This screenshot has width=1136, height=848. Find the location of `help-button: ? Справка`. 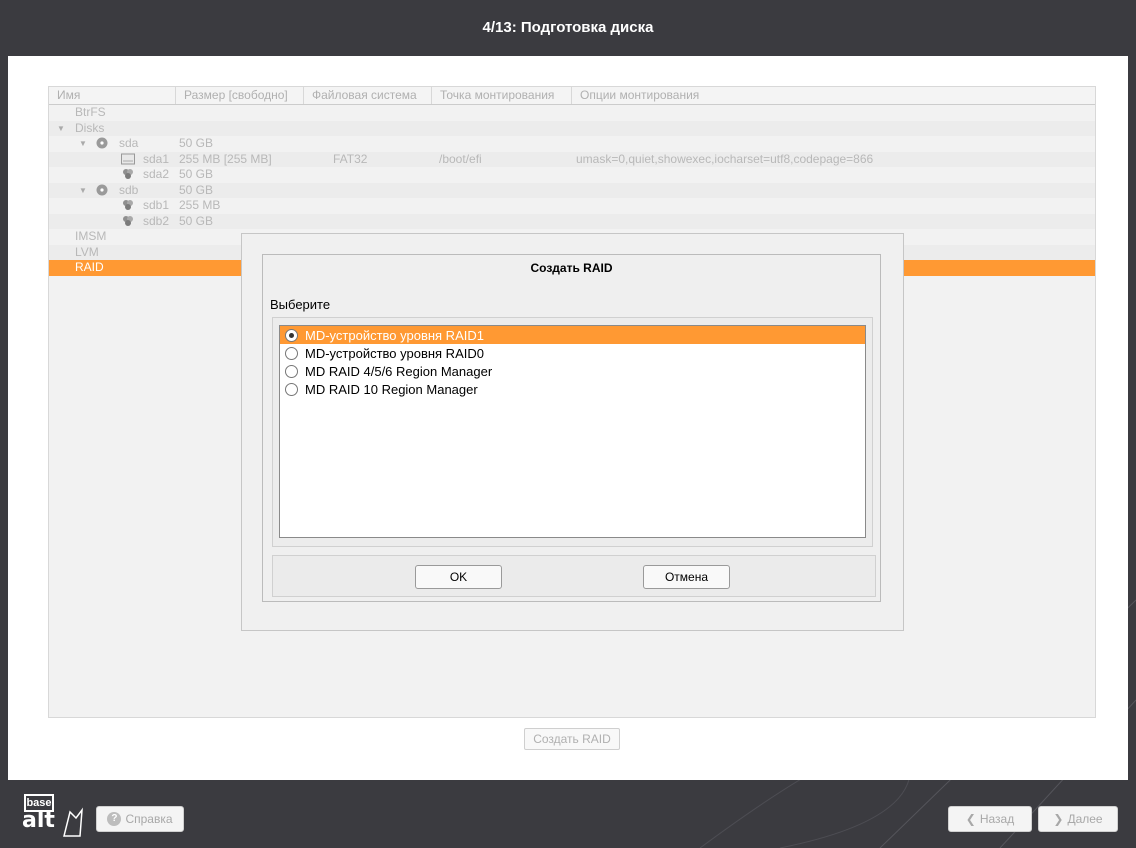

help-button: ? Справка is located at coordinates (140, 819).